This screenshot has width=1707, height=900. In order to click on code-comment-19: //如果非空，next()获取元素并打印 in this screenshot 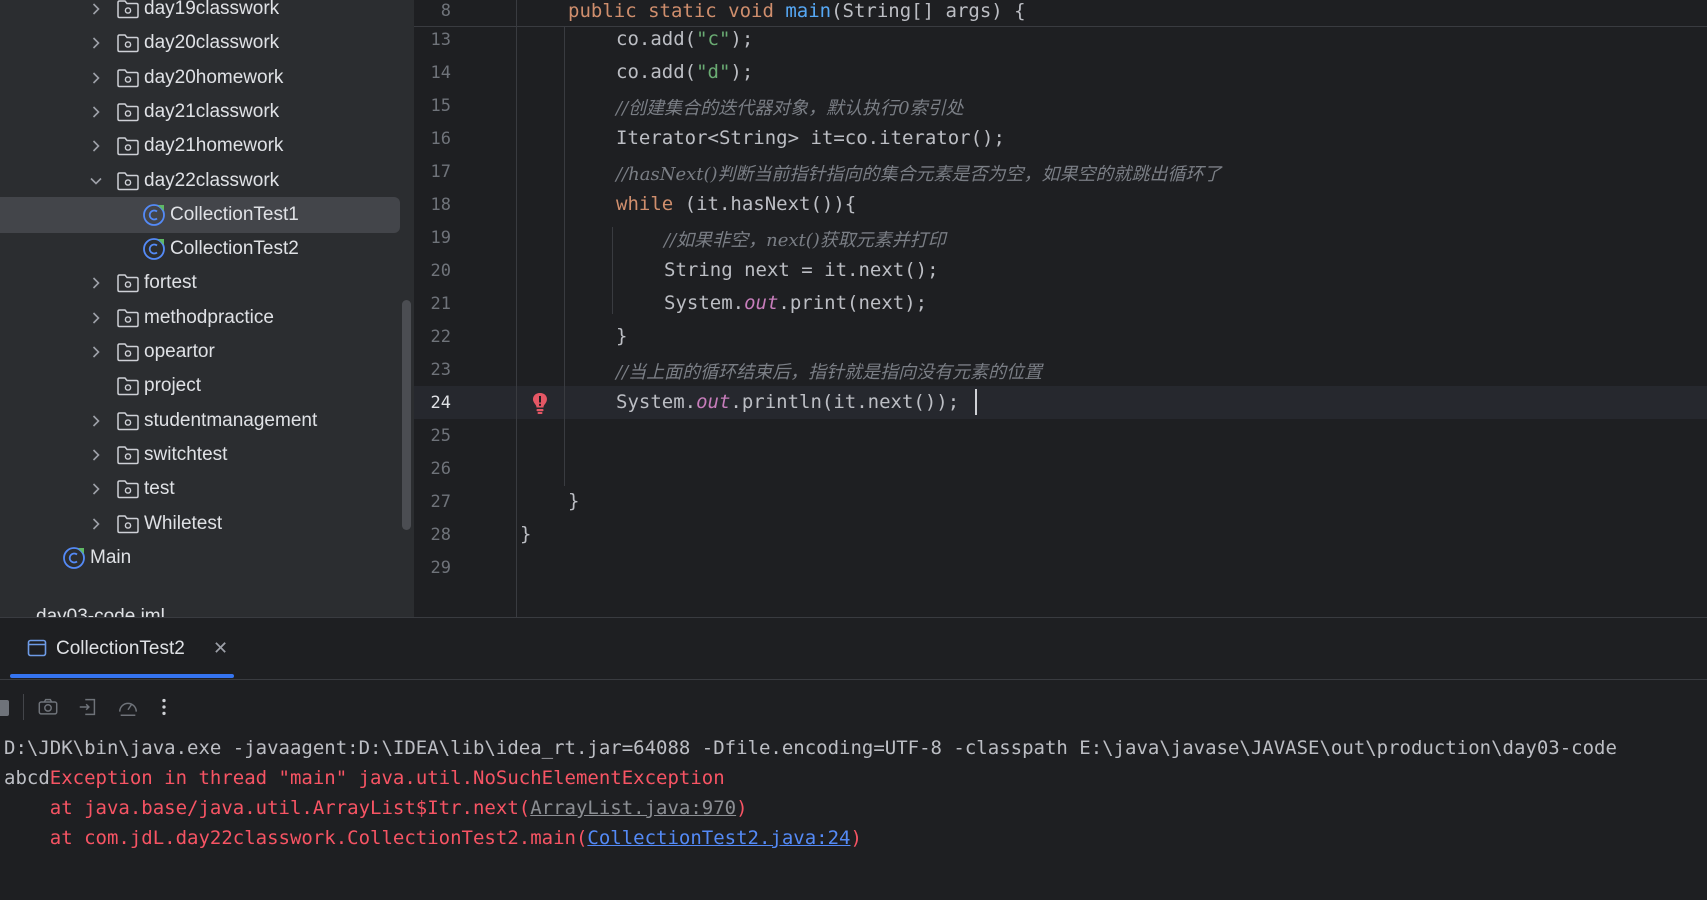, I will do `click(805, 239)`.